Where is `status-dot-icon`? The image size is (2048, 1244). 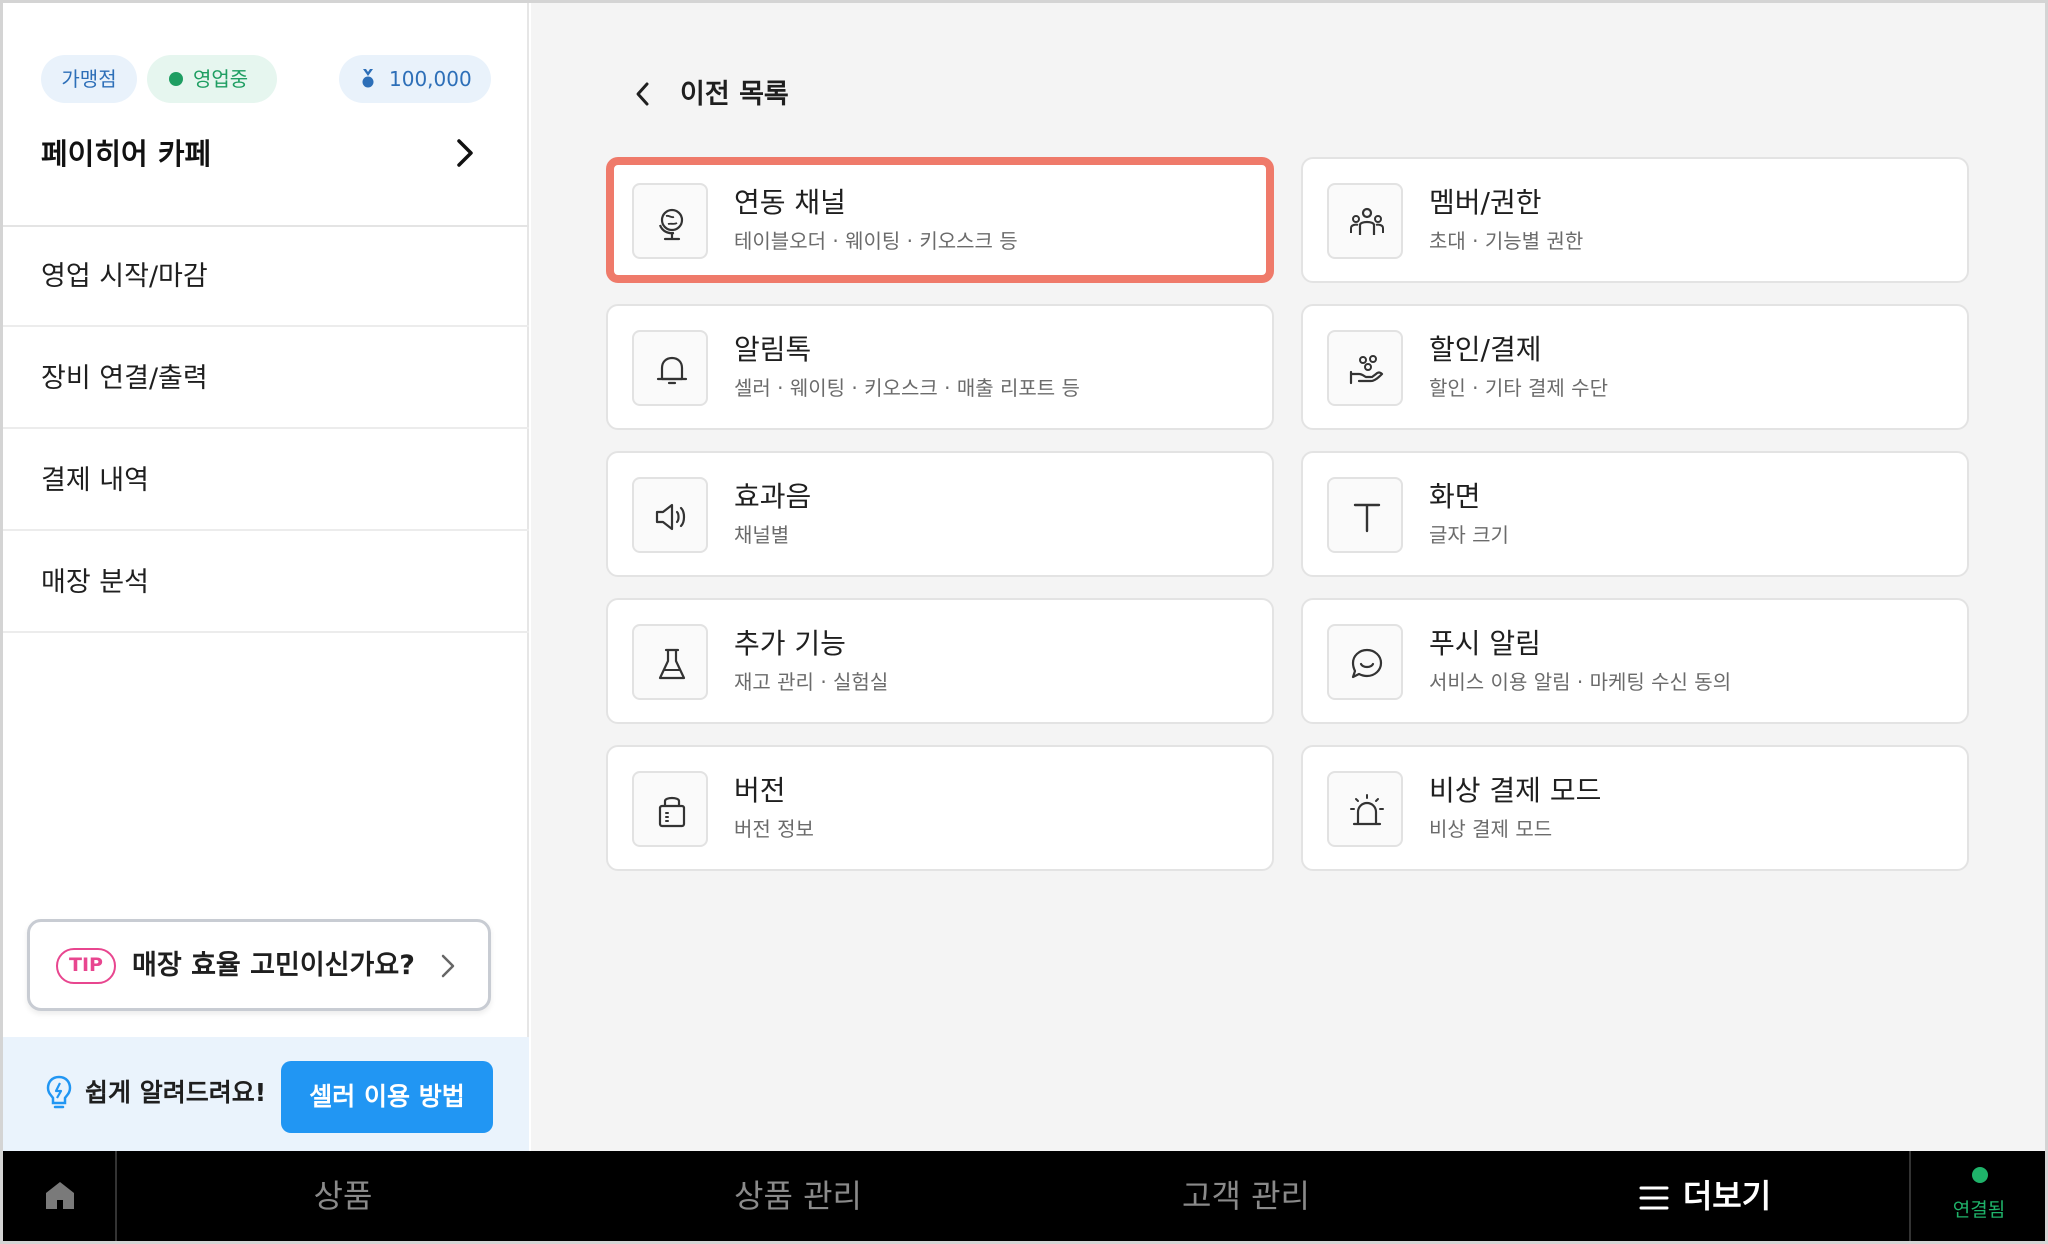 status-dot-icon is located at coordinates (176, 79).